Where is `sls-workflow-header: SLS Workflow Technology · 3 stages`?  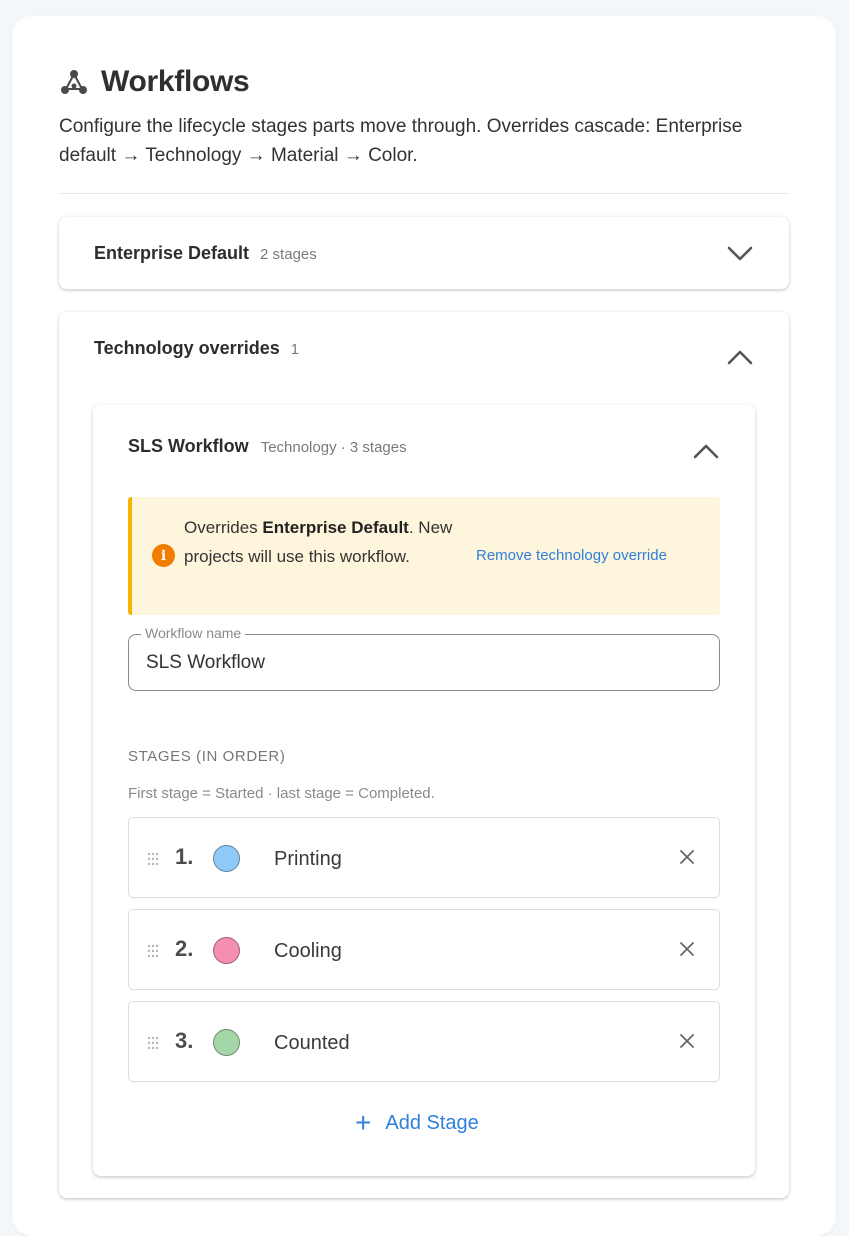 sls-workflow-header: SLS Workflow Technology · 3 stages is located at coordinates (267, 446).